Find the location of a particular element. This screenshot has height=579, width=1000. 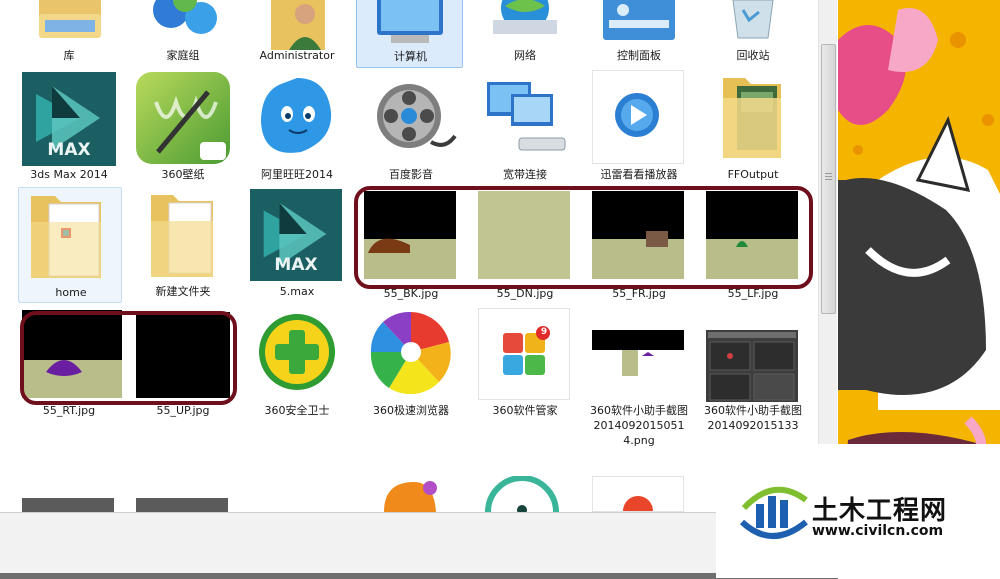

item-360-screenshot-2: 360软件小助手截图201409201513​3 is located at coordinates (753, 386).